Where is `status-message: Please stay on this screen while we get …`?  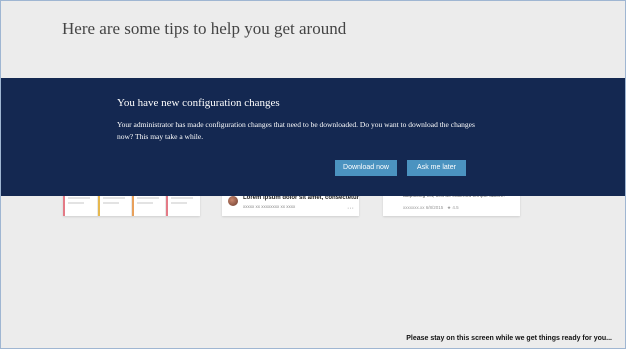 status-message: Please stay on this screen while we get … is located at coordinates (509, 338).